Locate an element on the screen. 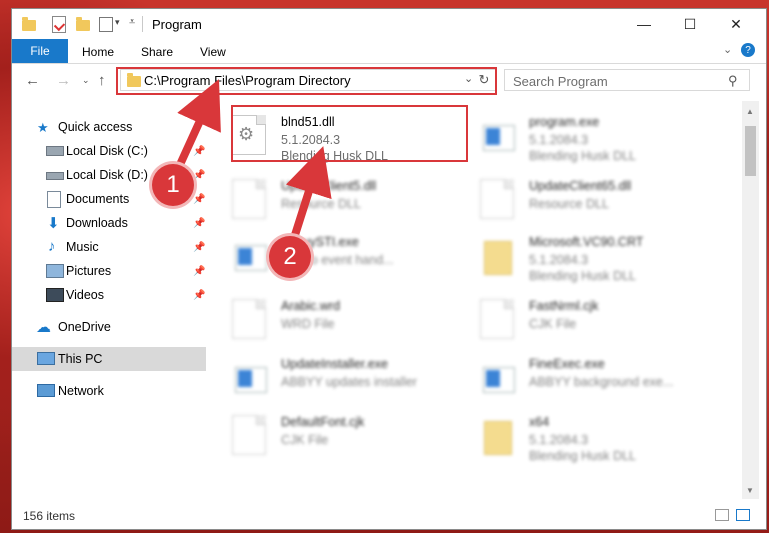 The image size is (769, 533). nav-label: Network is located at coordinates (81, 391).